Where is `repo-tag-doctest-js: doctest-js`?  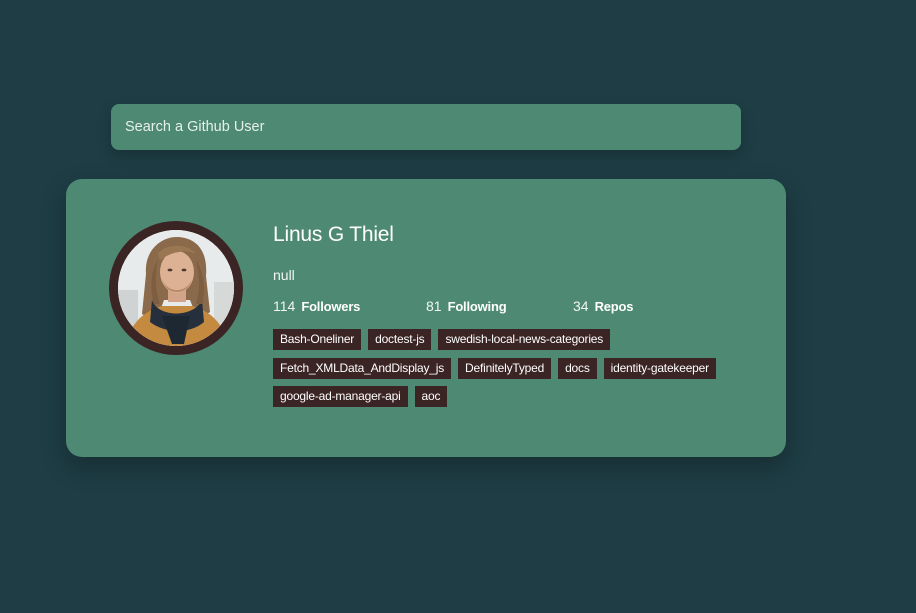
repo-tag-doctest-js: doctest-js is located at coordinates (400, 339).